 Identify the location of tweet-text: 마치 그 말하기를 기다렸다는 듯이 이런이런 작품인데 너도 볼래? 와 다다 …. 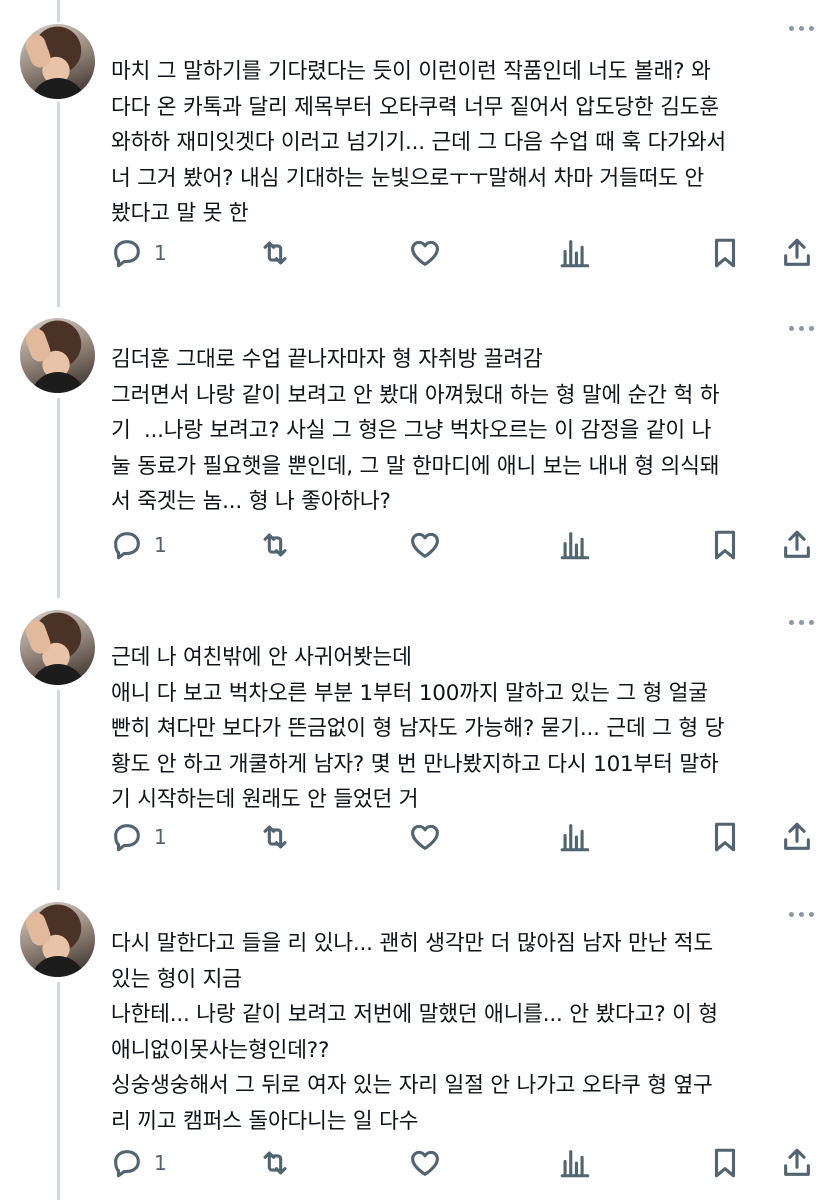
(418, 142).